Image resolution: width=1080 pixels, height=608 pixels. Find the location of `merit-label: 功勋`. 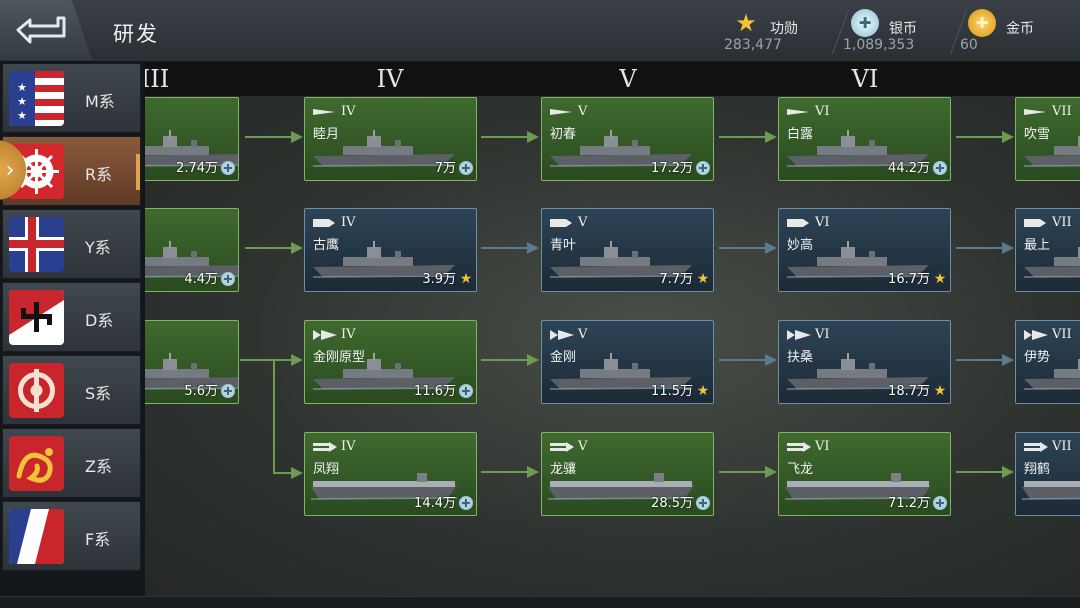

merit-label: 功勋 is located at coordinates (784, 29).